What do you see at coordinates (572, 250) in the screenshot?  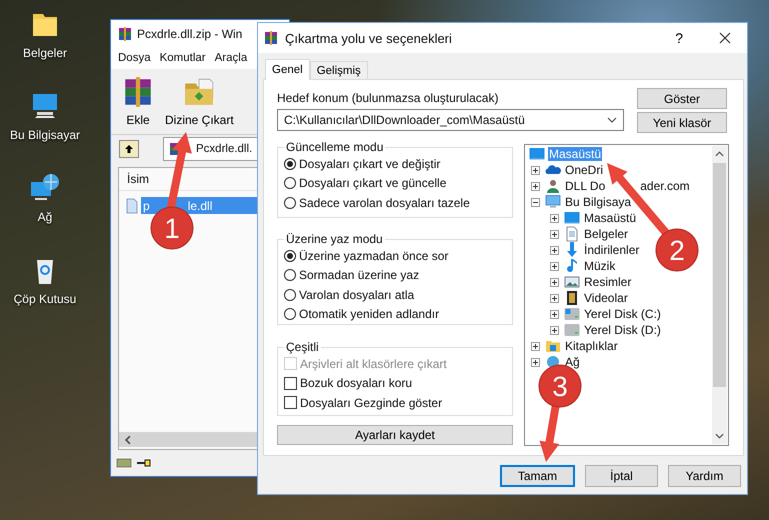 I see `down-arrow-icon` at bounding box center [572, 250].